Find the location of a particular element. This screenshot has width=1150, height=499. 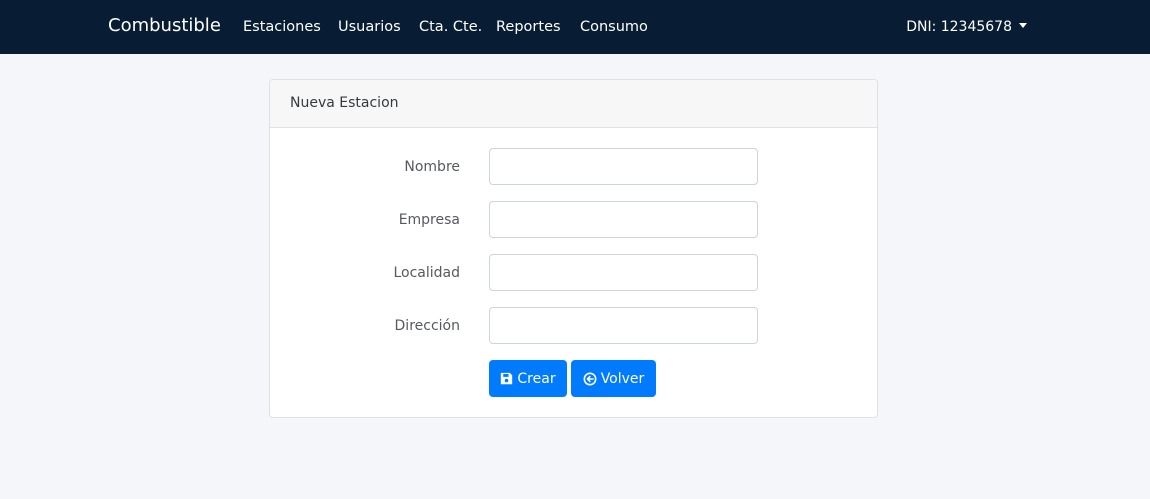

localidad-input is located at coordinates (623, 272).